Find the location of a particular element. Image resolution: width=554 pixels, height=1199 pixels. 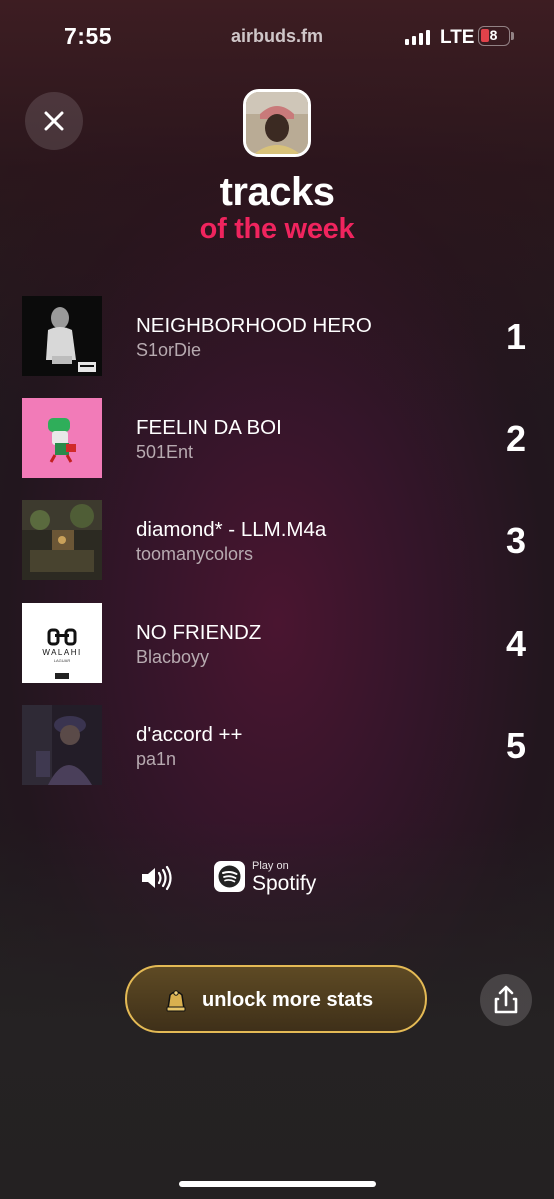

walahi-logo-text: WALAHI is located at coordinates (61, 652).